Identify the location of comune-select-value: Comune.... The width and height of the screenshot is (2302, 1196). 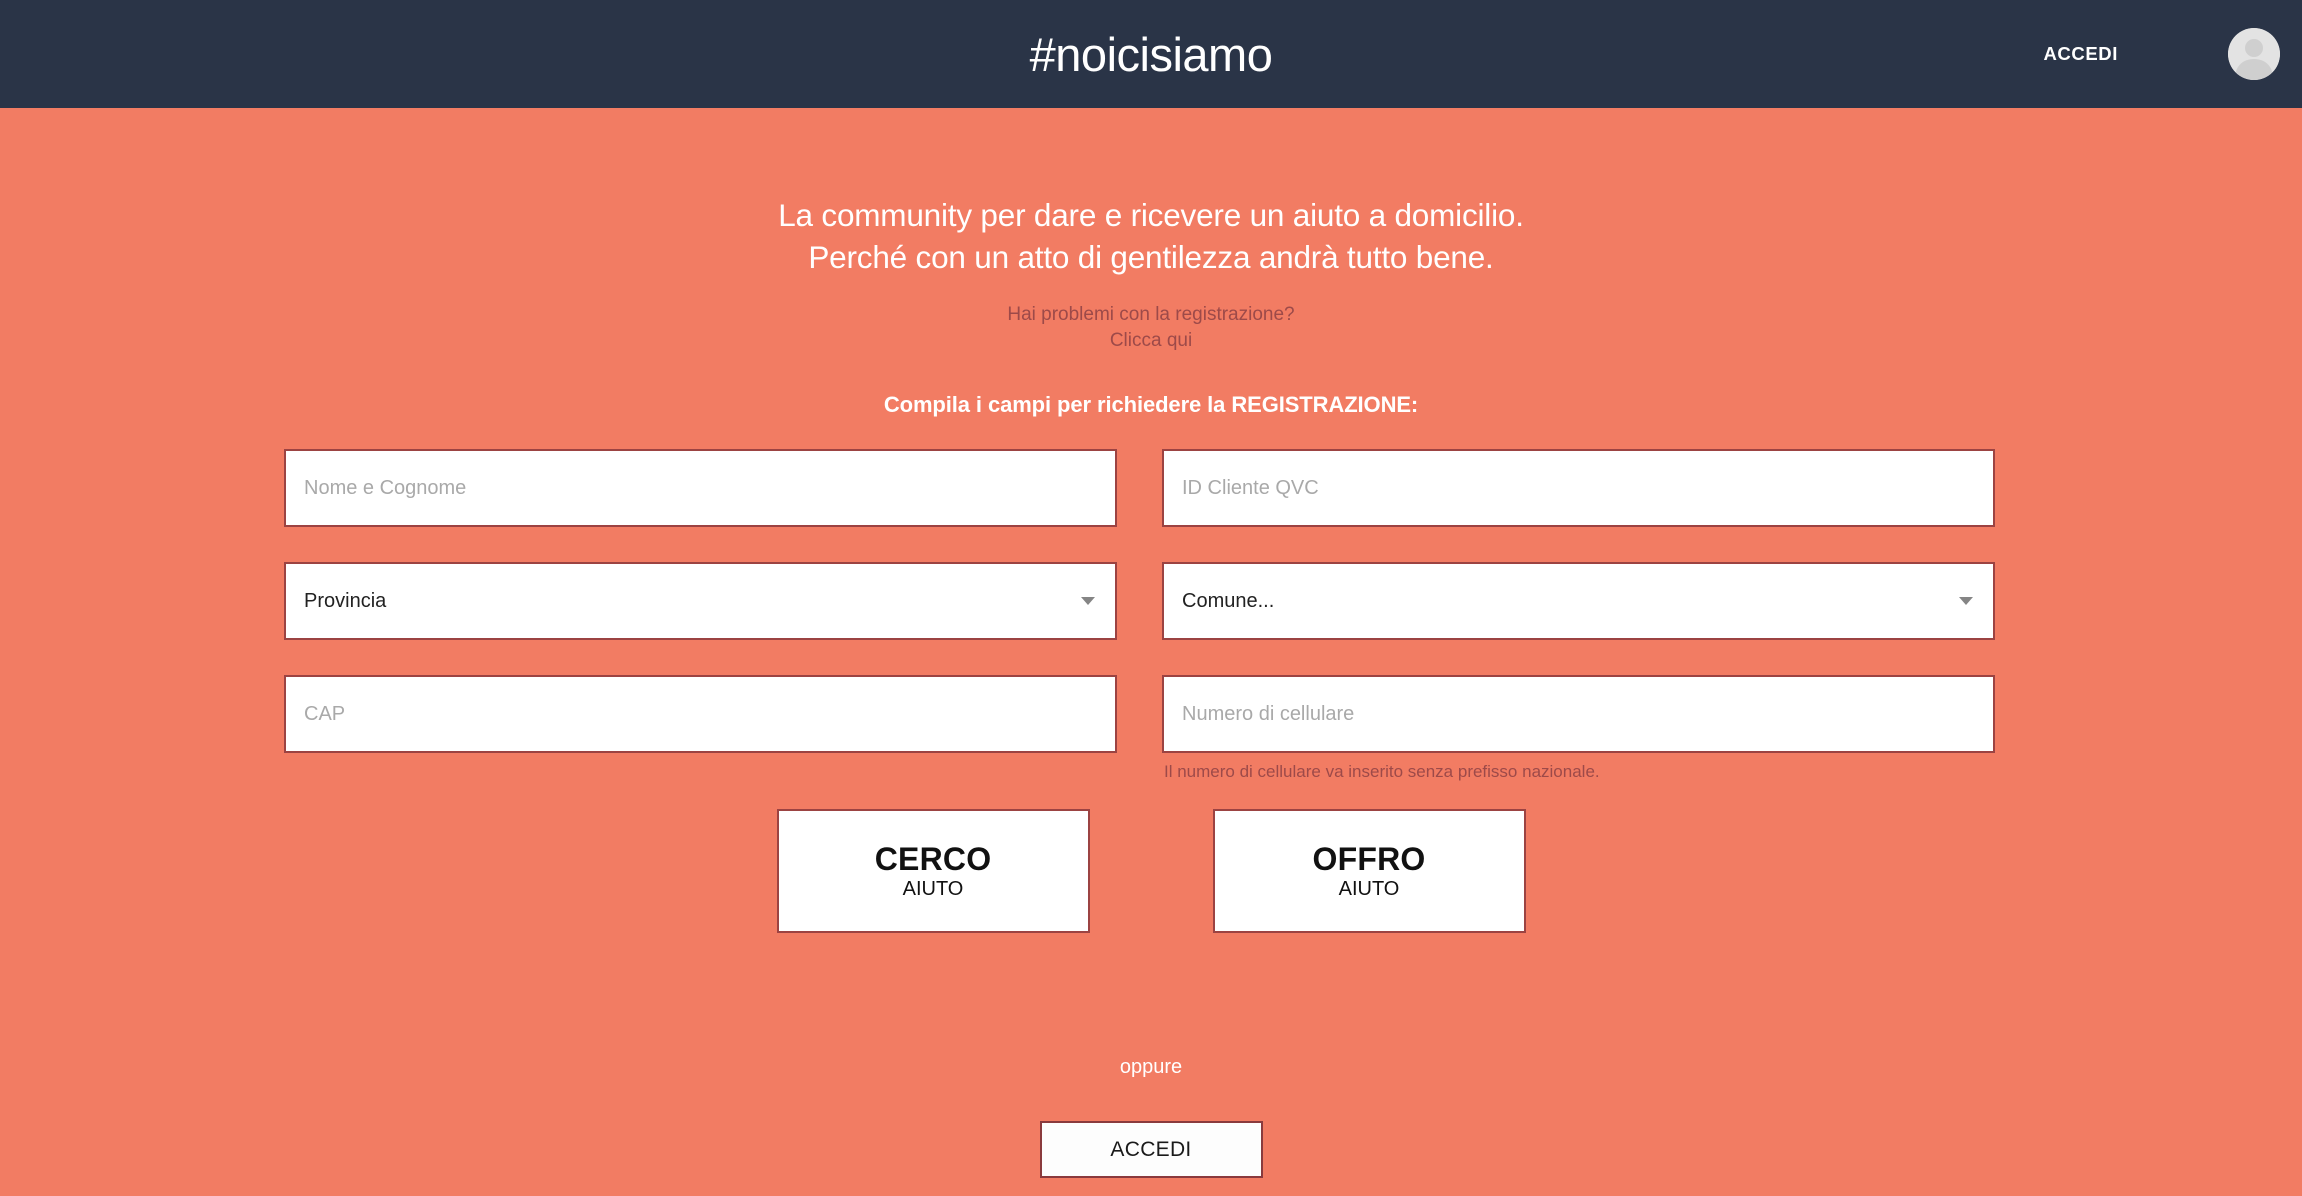
(1228, 601).